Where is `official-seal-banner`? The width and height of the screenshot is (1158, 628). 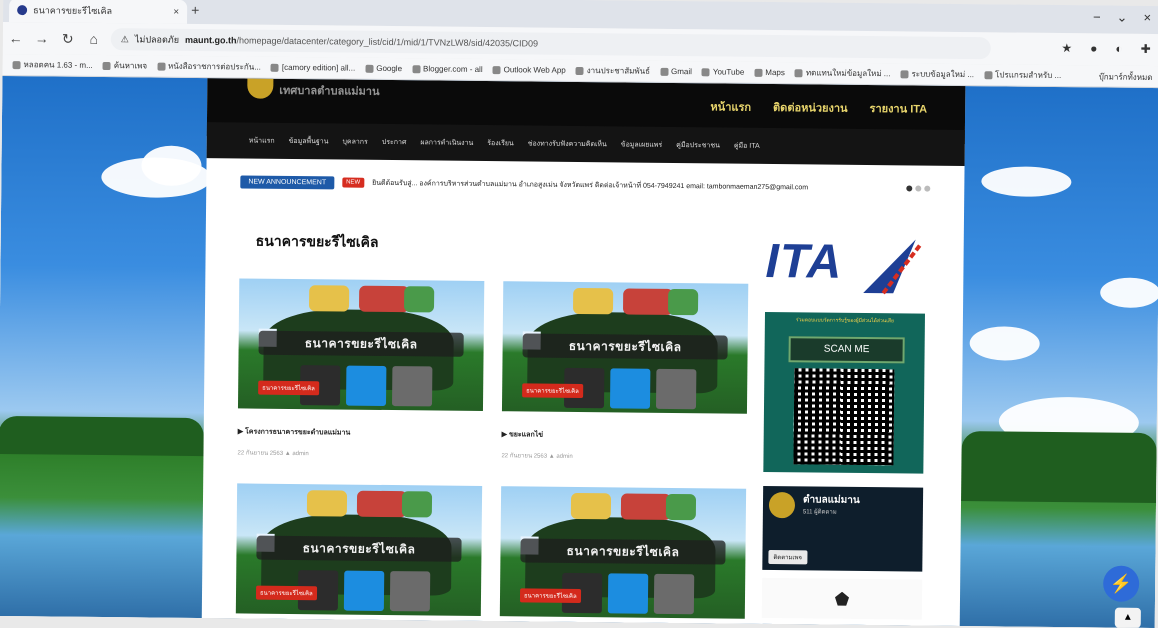
official-seal-banner is located at coordinates (842, 598).